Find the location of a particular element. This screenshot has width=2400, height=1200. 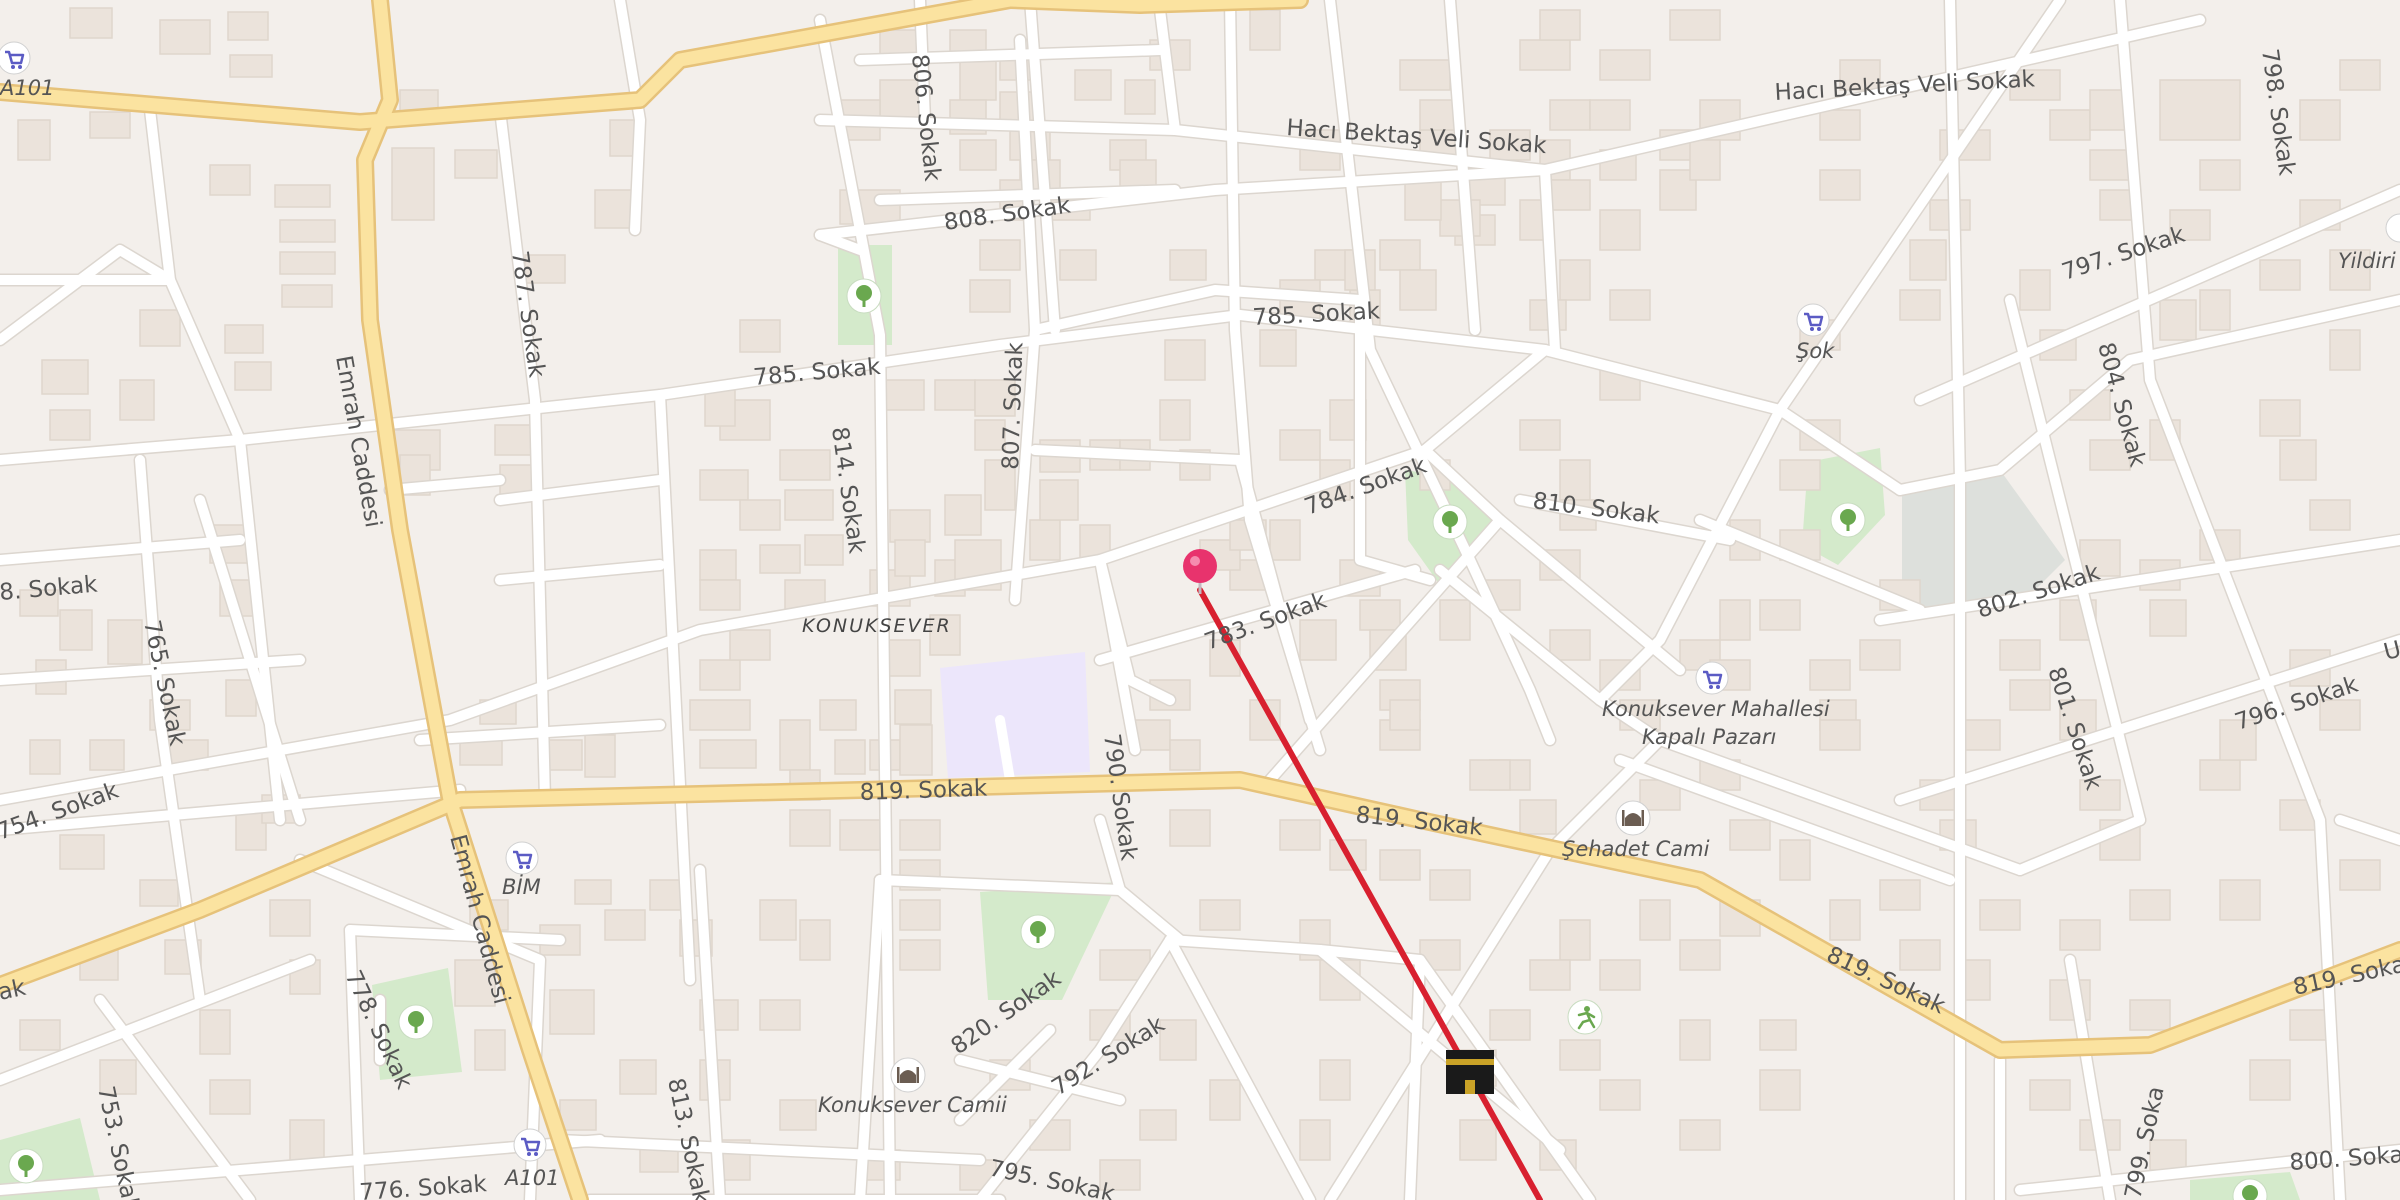

poi-label-kapali-pazar: Kapalı Pazarı is located at coordinates (1709, 737).